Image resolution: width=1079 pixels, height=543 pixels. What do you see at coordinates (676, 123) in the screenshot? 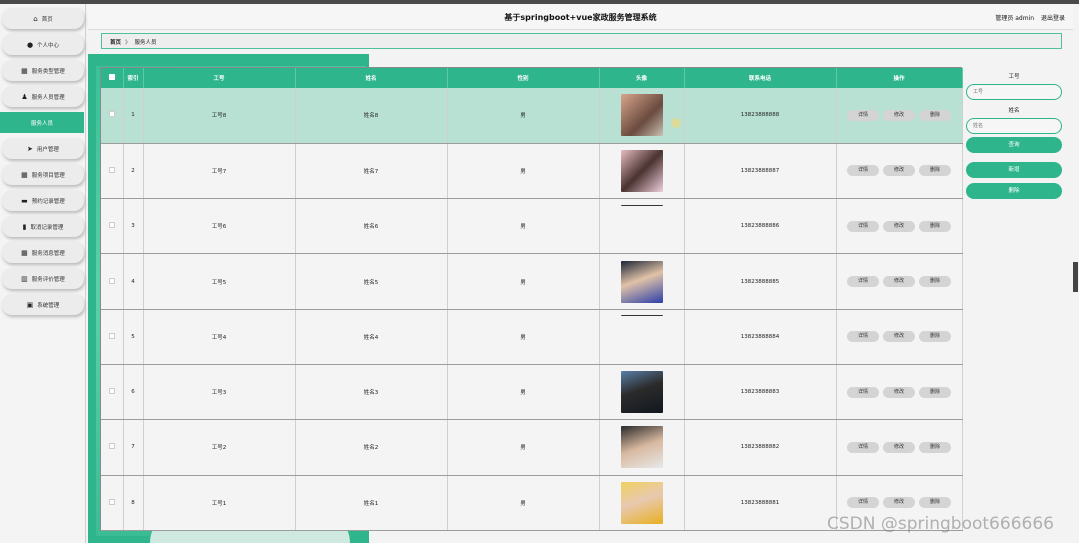
I see `mouse-cursor-indicator` at bounding box center [676, 123].